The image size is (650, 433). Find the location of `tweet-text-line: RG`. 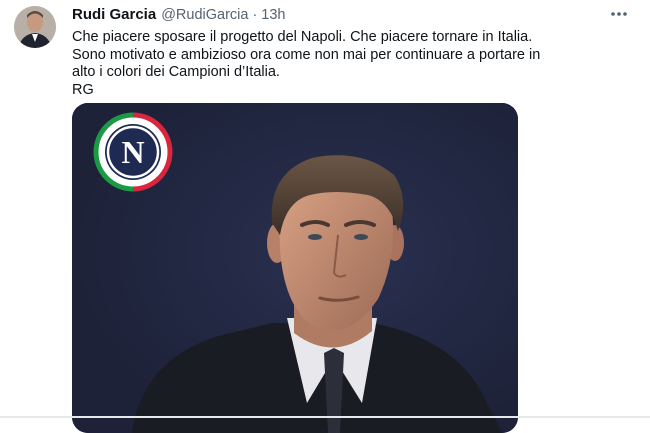

tweet-text-line: RG is located at coordinates (83, 89).